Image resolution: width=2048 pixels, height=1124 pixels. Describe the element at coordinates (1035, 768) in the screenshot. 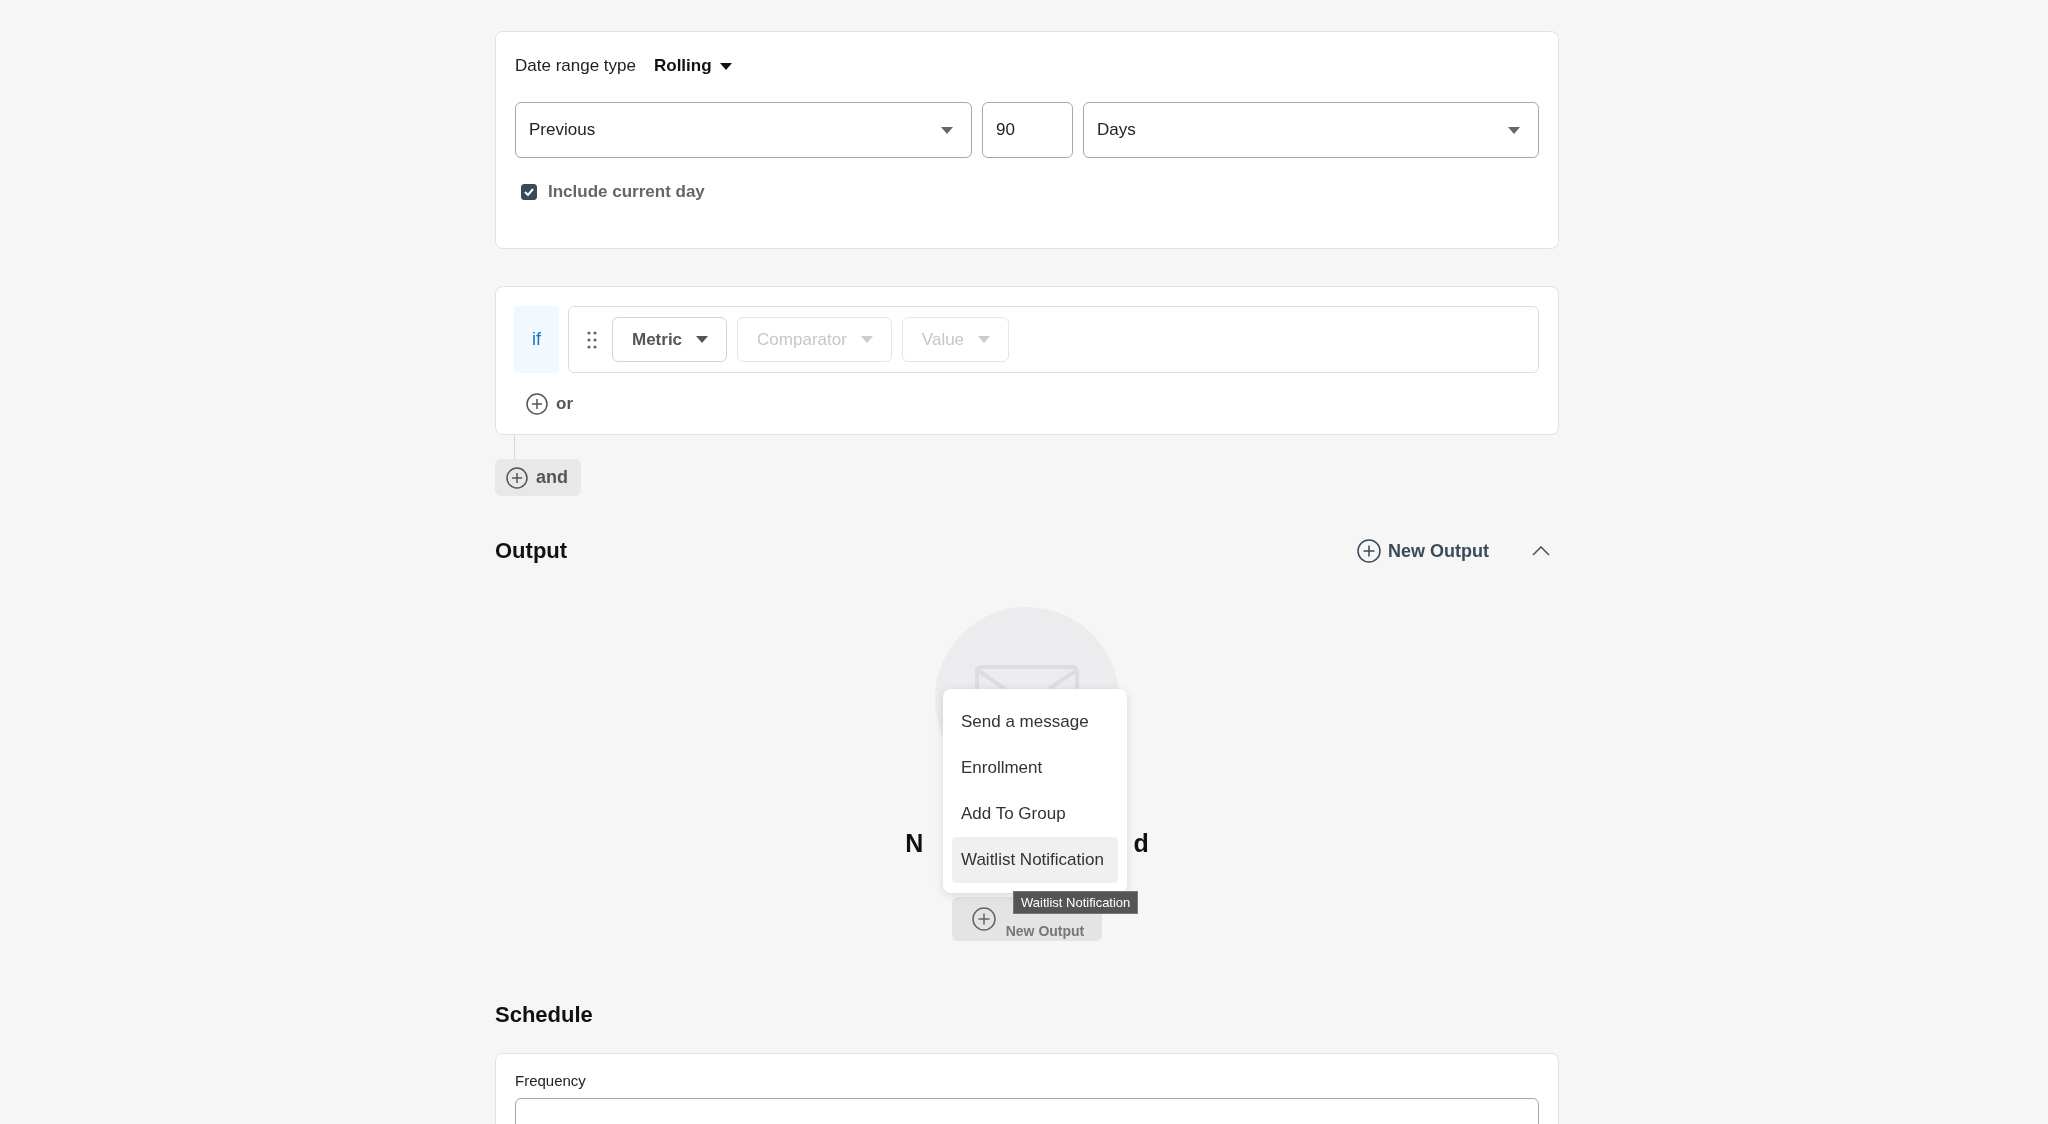

I see `menu-item: Enrollment` at that location.